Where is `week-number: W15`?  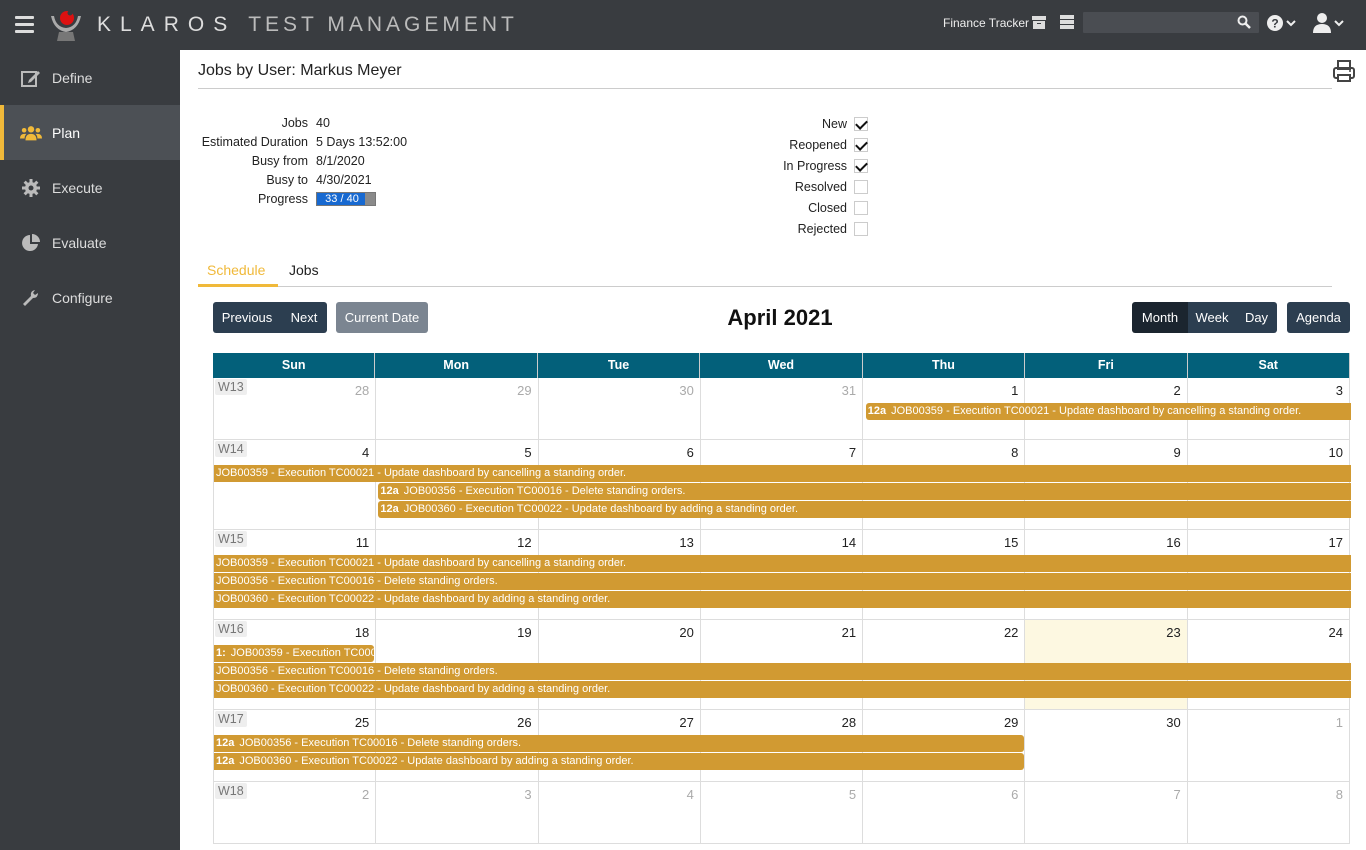
week-number: W15 is located at coordinates (231, 539).